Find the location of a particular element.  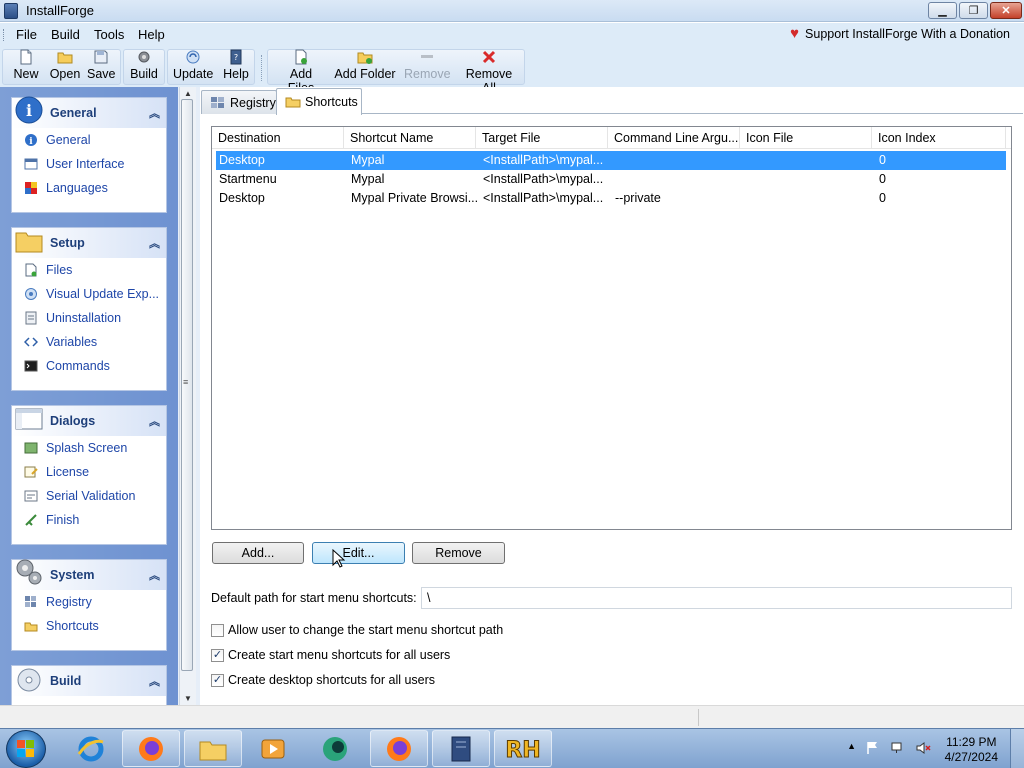

table-row: Desktop Mypal <InstallPath>\mypal... 0 is located at coordinates (611, 160).